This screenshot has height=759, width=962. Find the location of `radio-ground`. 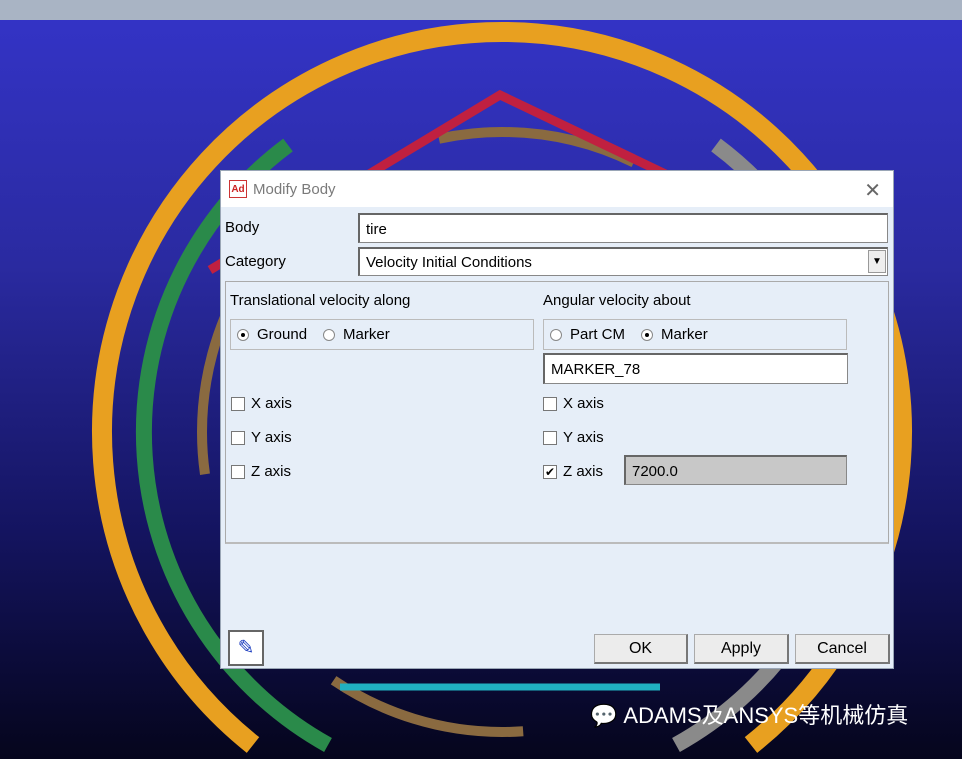

radio-ground is located at coordinates (243, 334).